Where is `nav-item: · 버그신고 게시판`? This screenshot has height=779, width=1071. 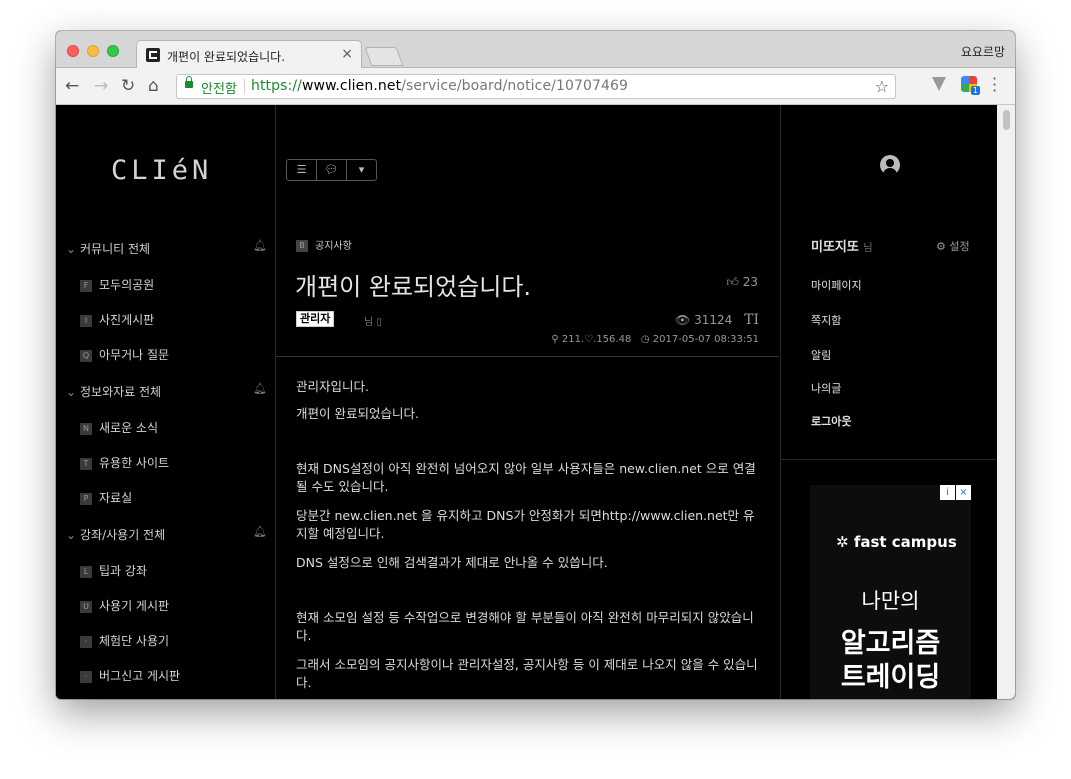 nav-item: · 버그신고 게시판 is located at coordinates (130, 675).